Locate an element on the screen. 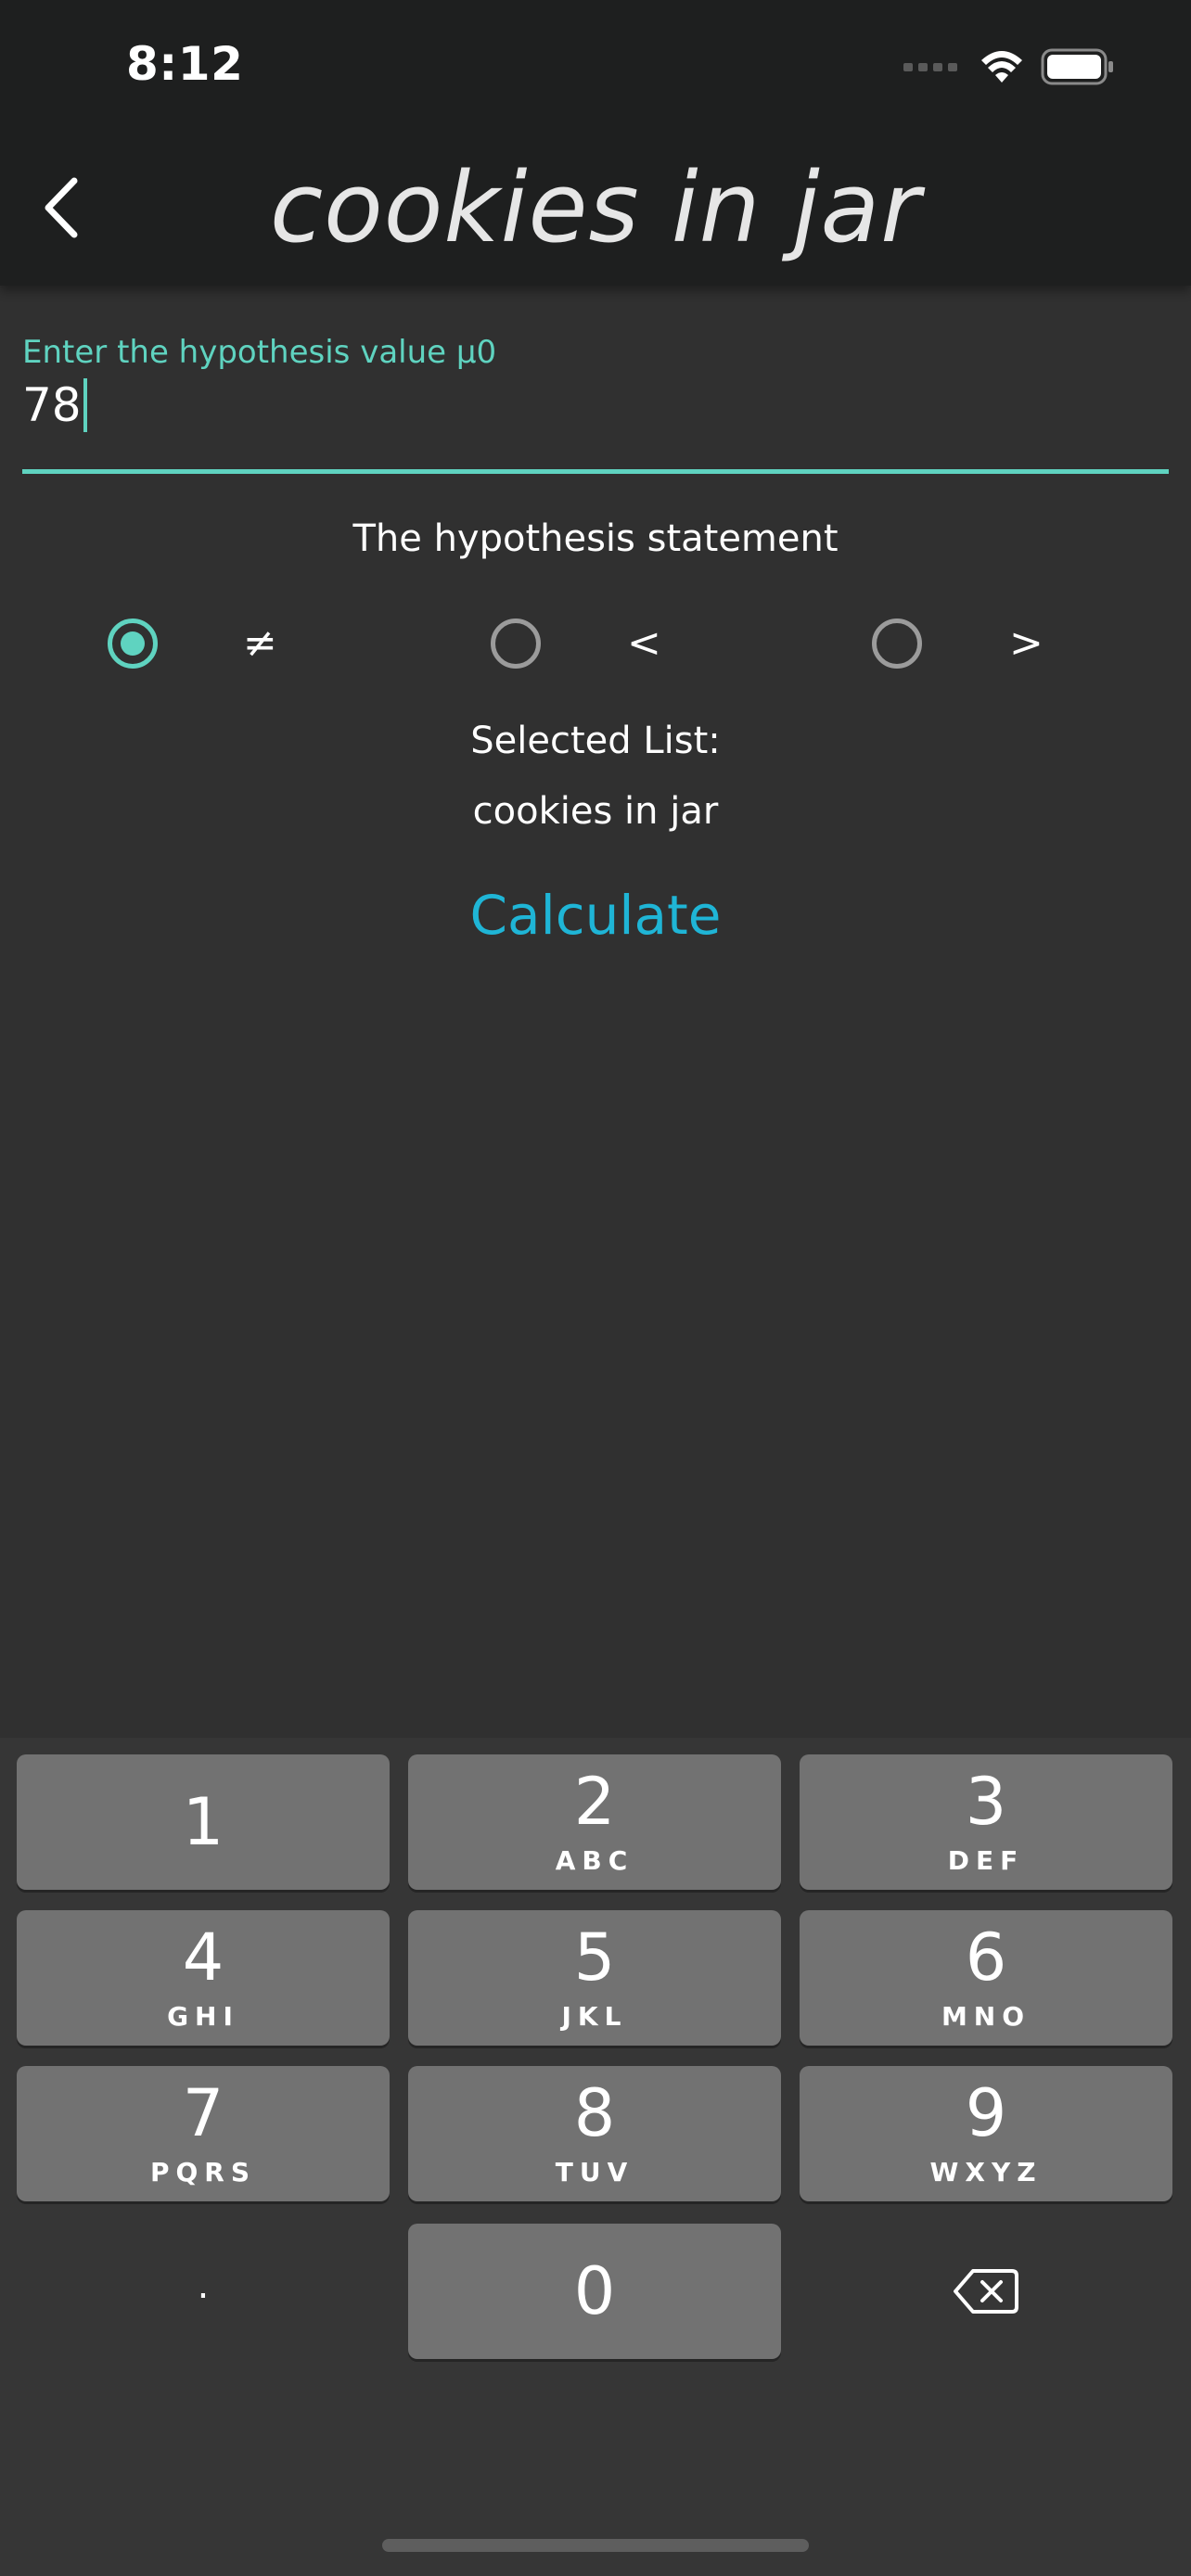  hypothesis-radio-group: ≠ < > is located at coordinates (595, 643).